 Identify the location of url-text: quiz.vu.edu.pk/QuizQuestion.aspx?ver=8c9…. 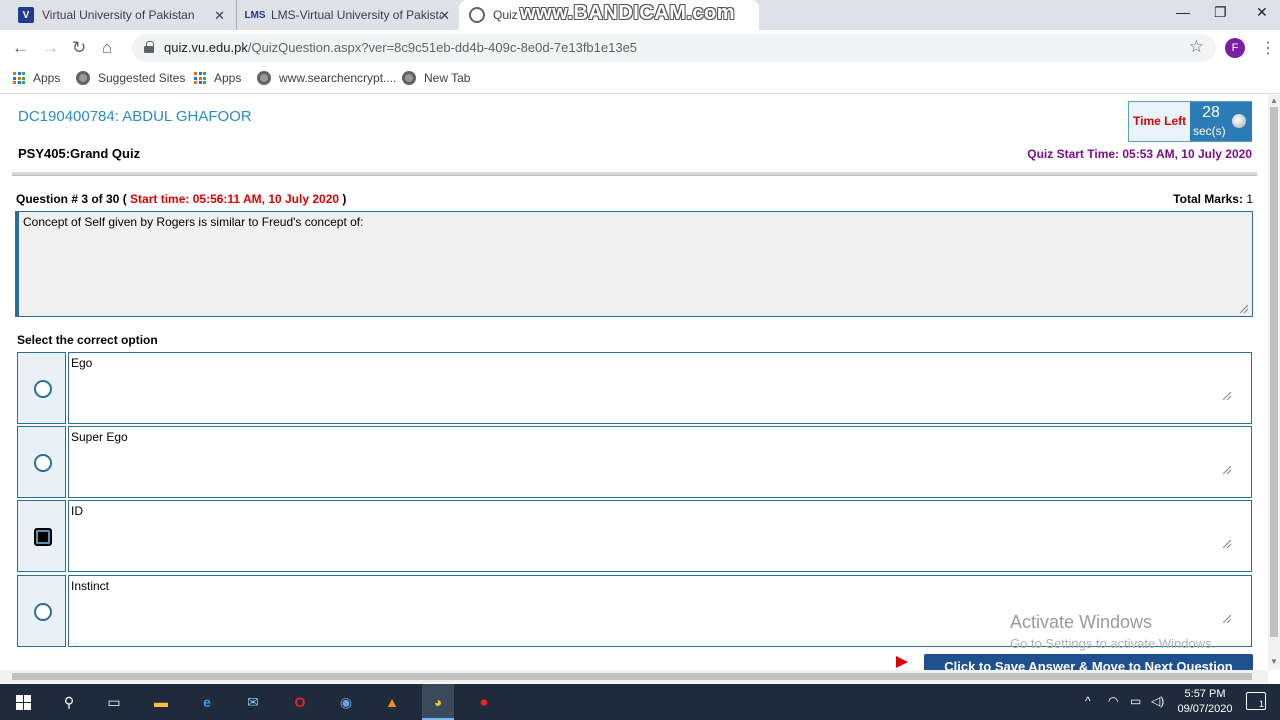
(400, 47).